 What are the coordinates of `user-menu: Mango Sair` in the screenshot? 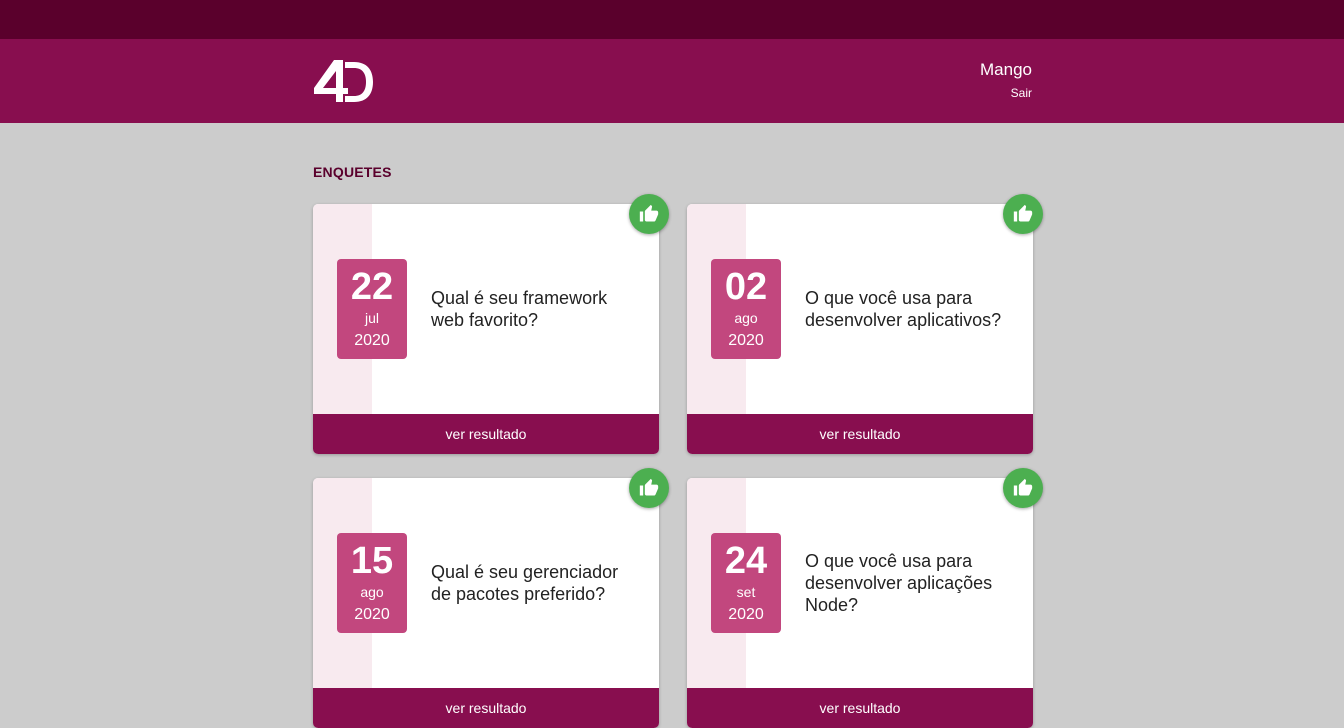 It's located at (1006, 80).